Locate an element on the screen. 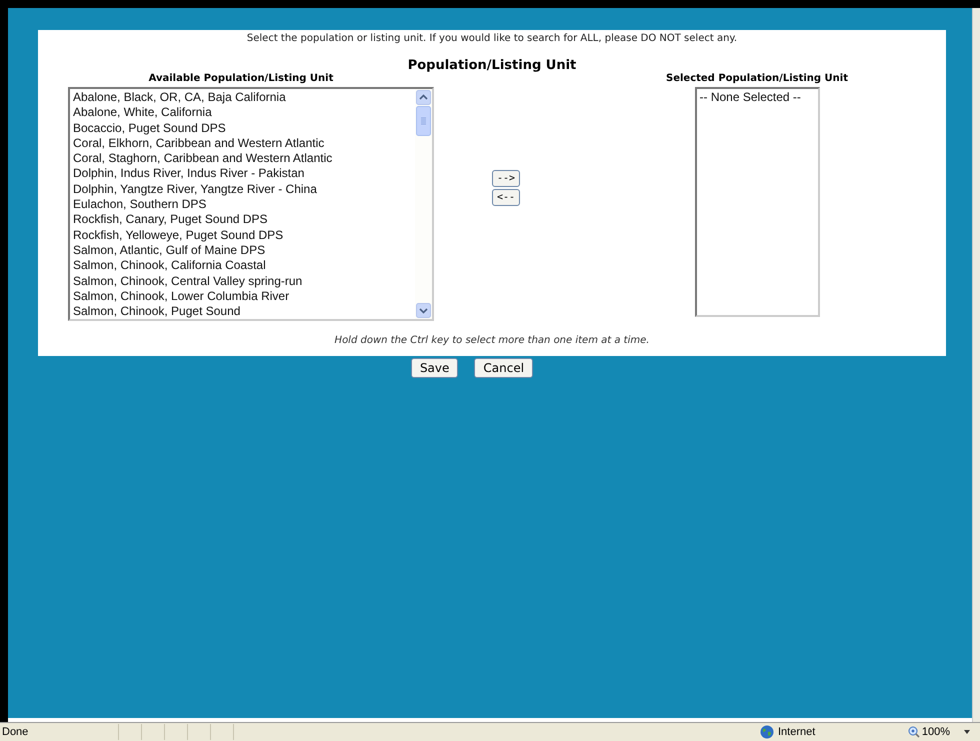 This screenshot has height=741, width=980. hint-text: Hold down the Ctrl key to select more than one item at a time. is located at coordinates (492, 340).